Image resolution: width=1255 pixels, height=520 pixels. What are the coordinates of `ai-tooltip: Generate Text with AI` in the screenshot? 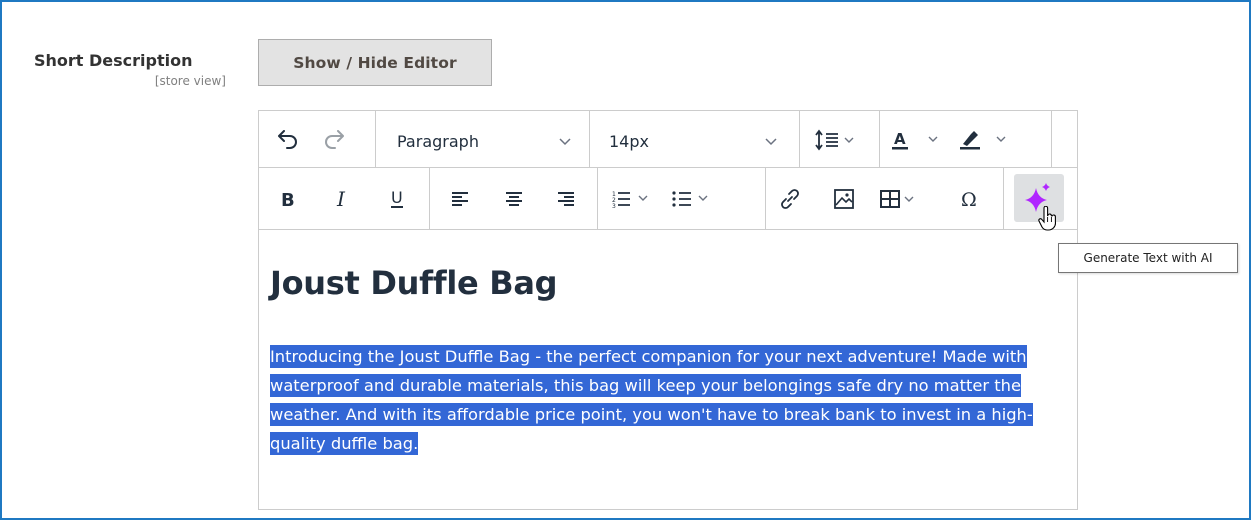 It's located at (1148, 258).